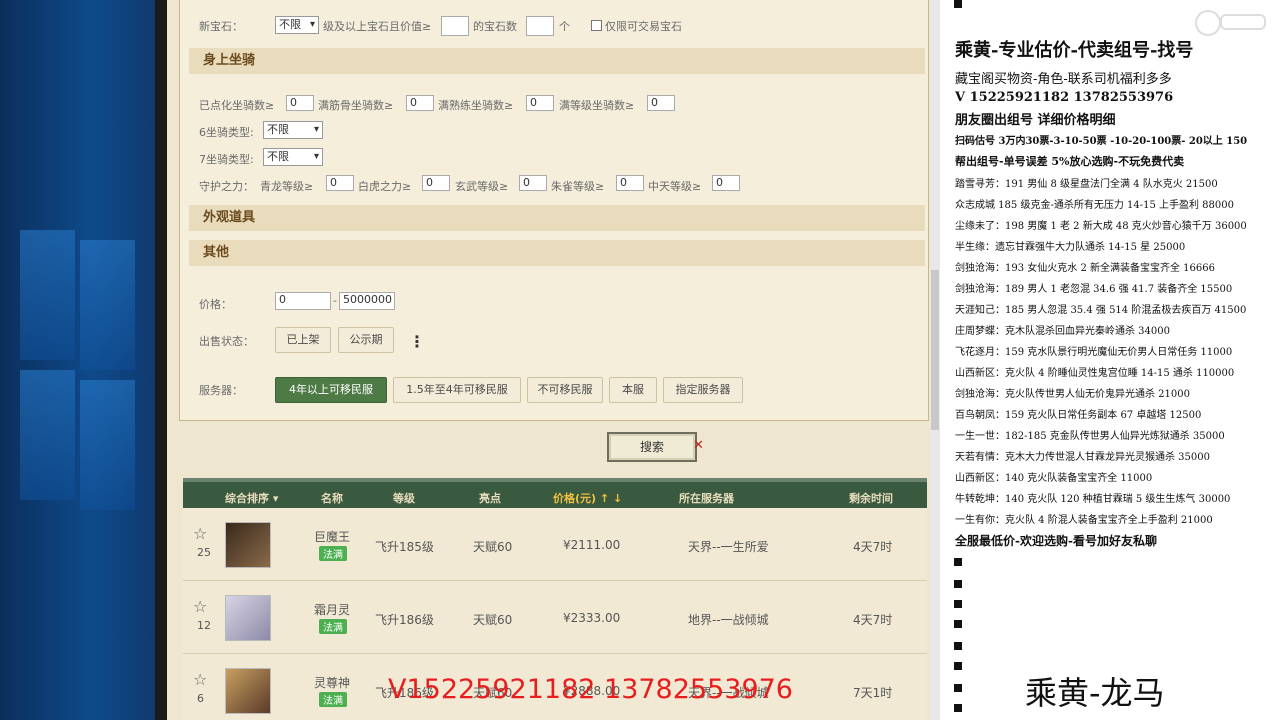  Describe the element at coordinates (873, 693) in the screenshot. I see `time-left-cell: 7天1时` at that location.